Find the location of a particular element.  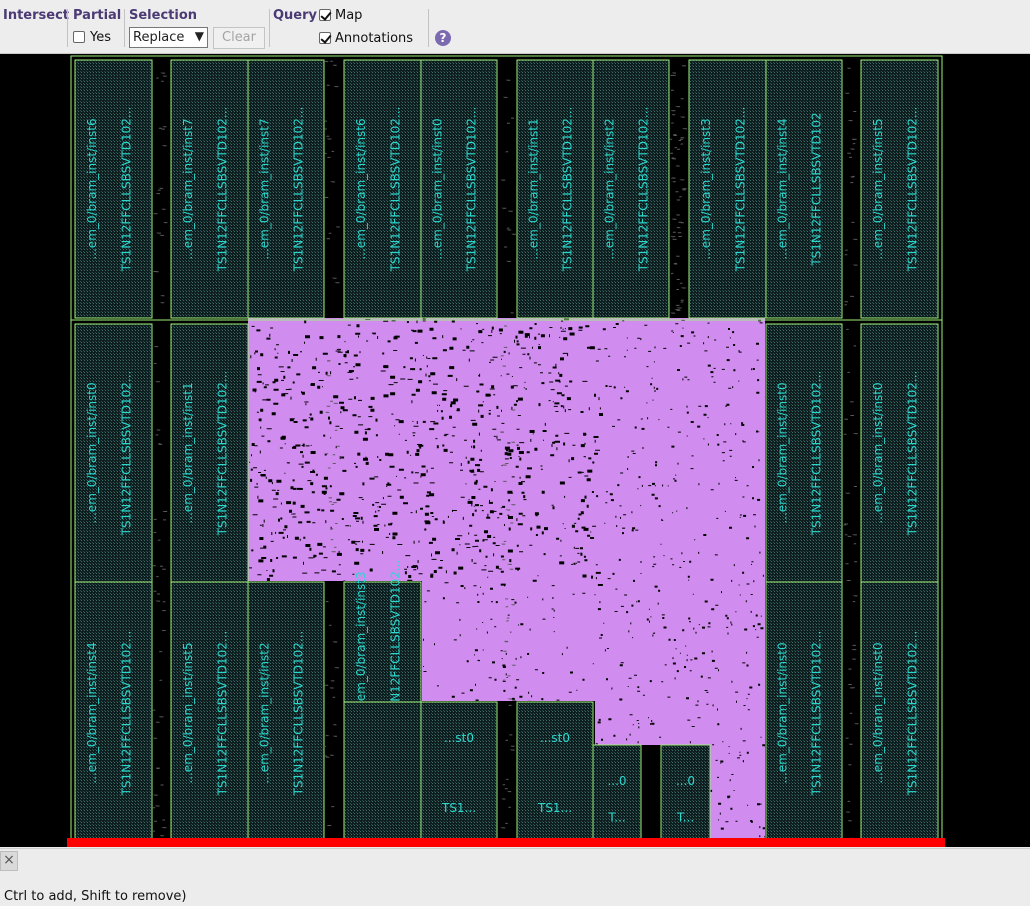

partial-label: Partial is located at coordinates (97, 15).